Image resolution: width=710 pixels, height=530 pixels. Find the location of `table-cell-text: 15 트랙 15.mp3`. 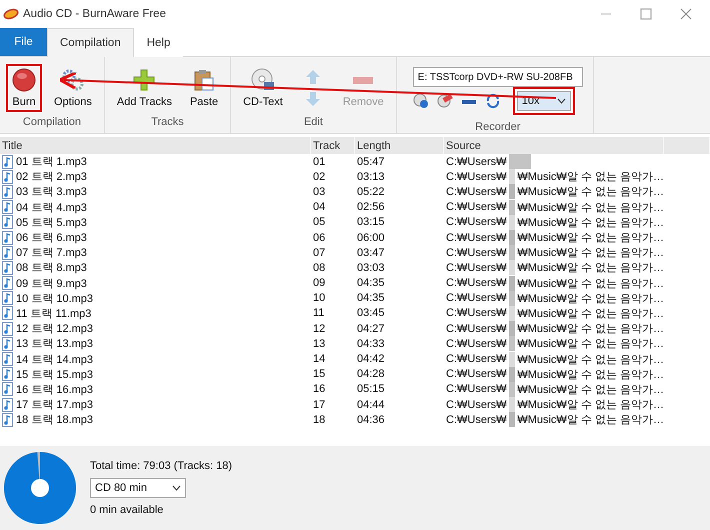

table-cell-text: 15 트랙 15.mp3 is located at coordinates (55, 375).